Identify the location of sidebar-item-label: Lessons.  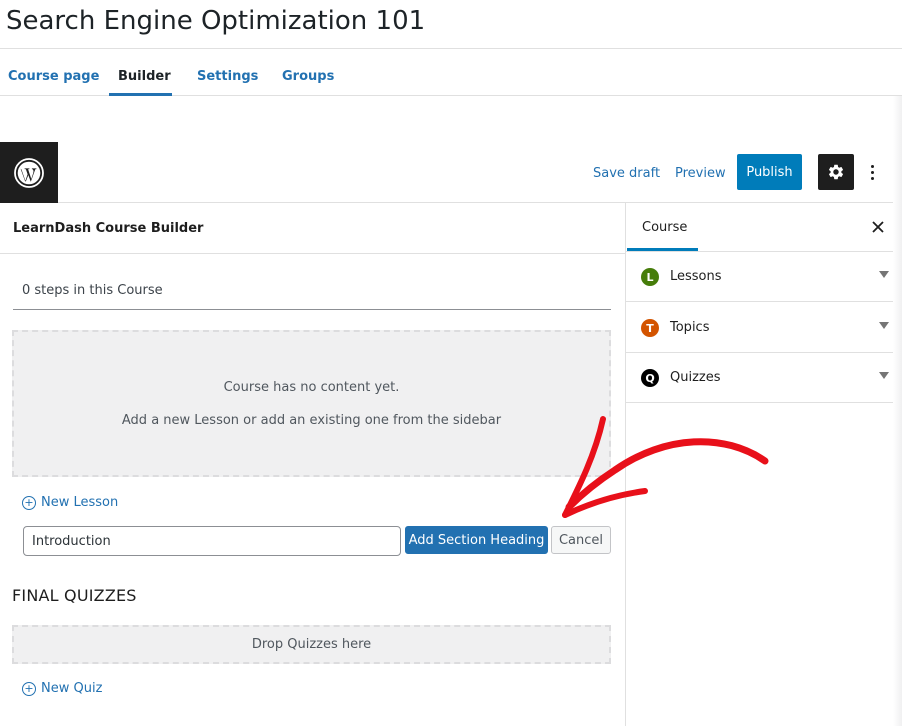
(696, 276).